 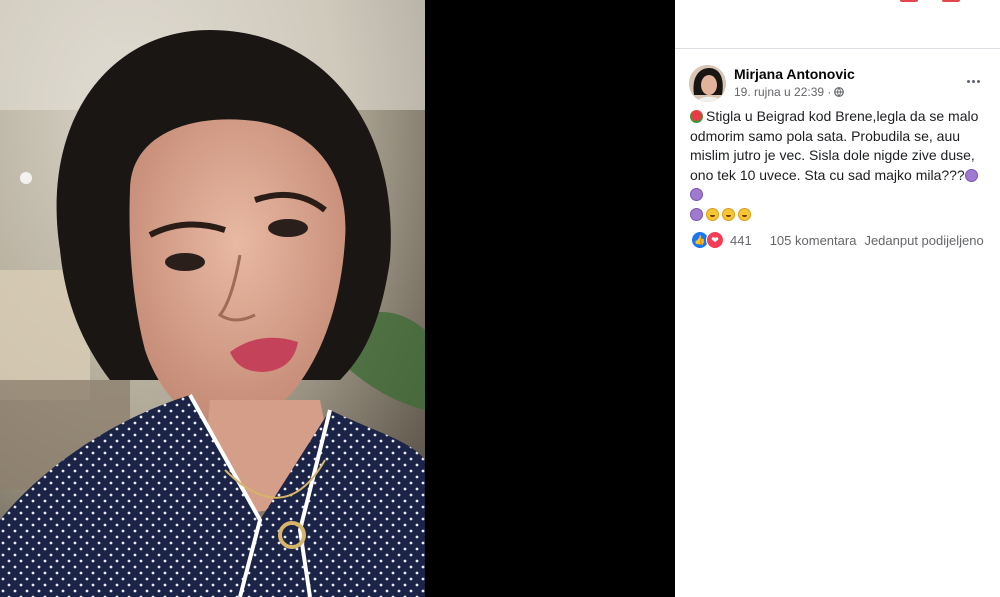 I want to click on post-timestamp: 19. rujna u 22:39 ·, so click(x=782, y=92).